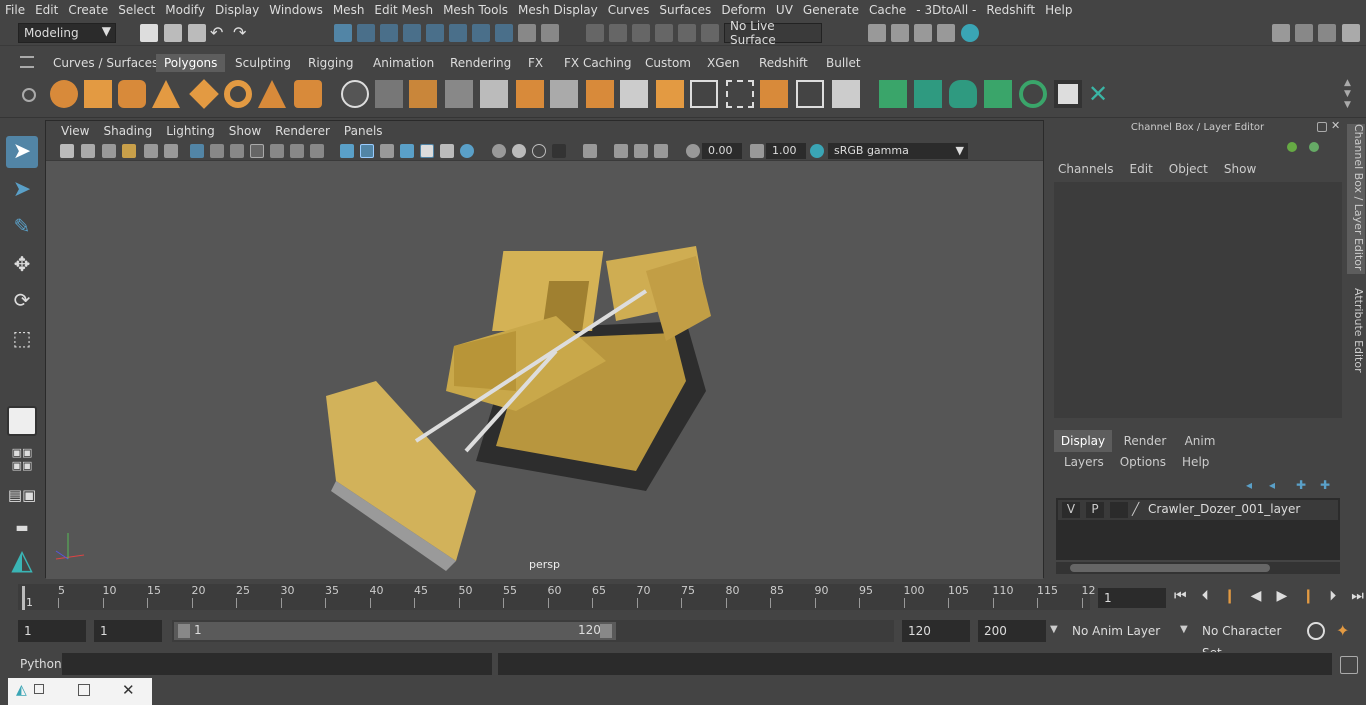 This screenshot has width=1366, height=705. I want to click on tool-settings-icon, so click(1327, 33).